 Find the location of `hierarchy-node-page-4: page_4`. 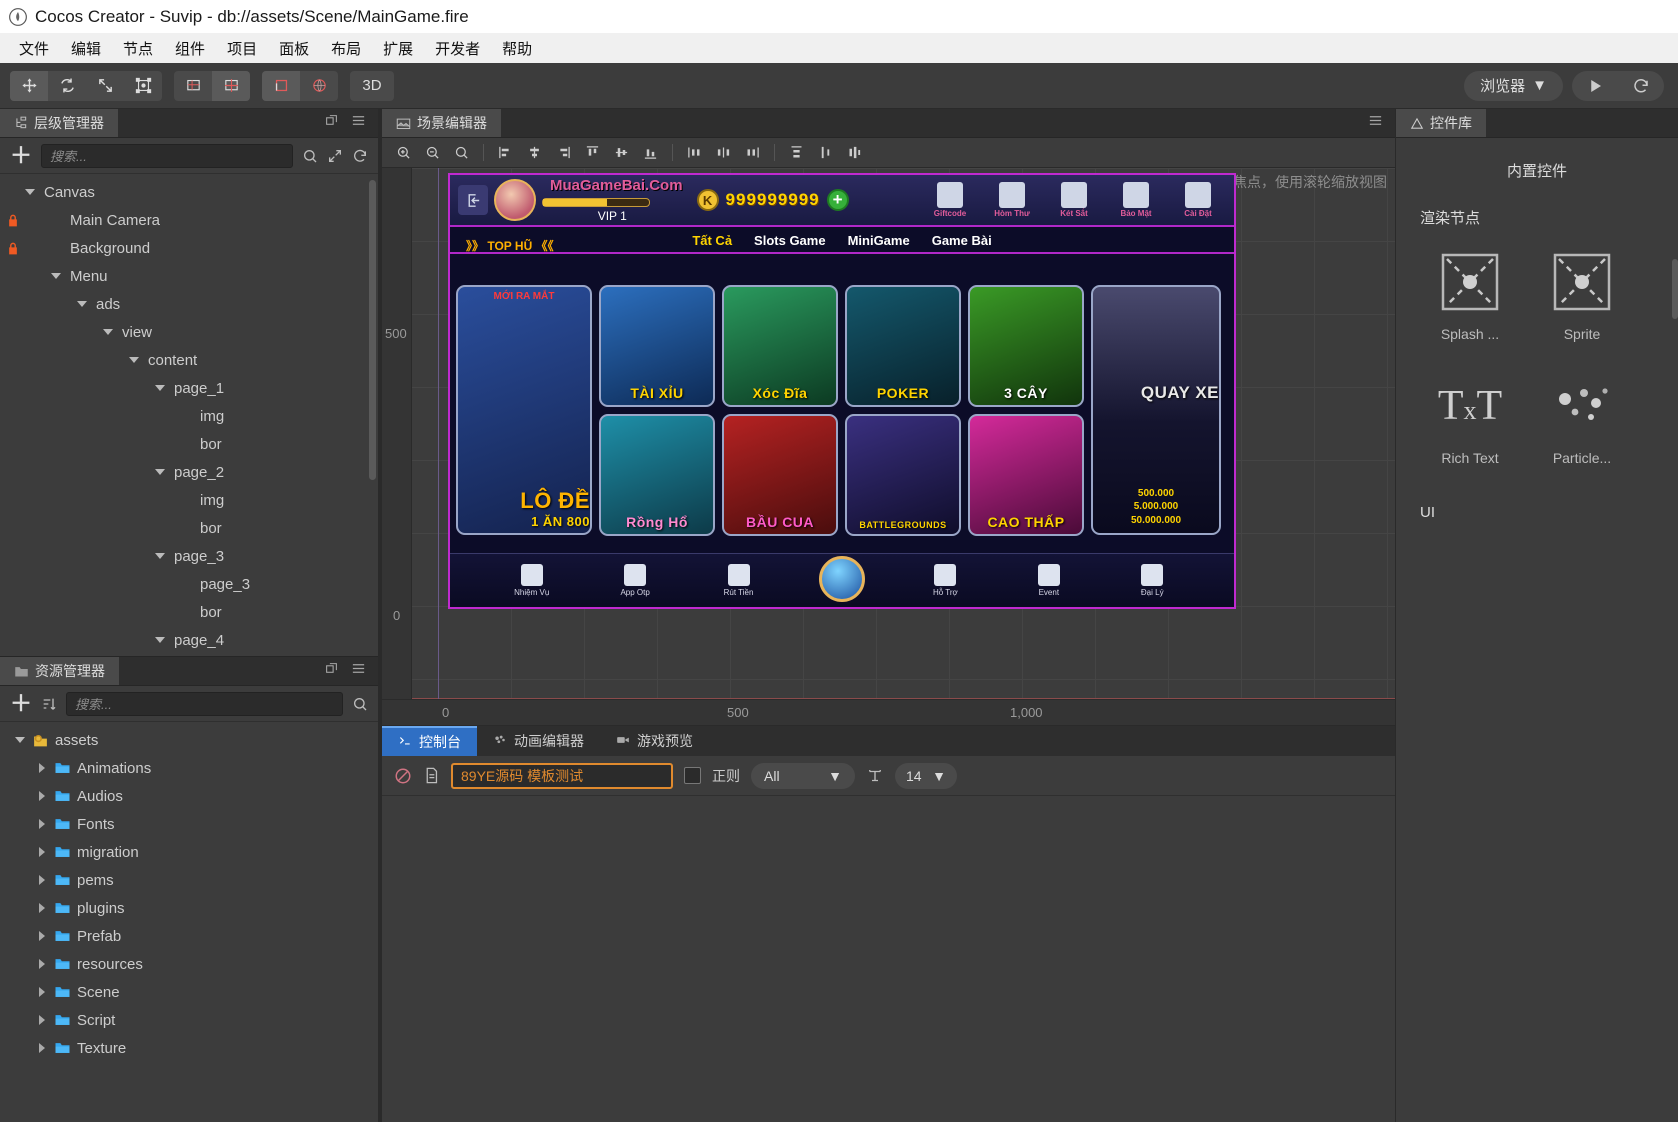

hierarchy-node-page-4: page_4 is located at coordinates (189, 640).